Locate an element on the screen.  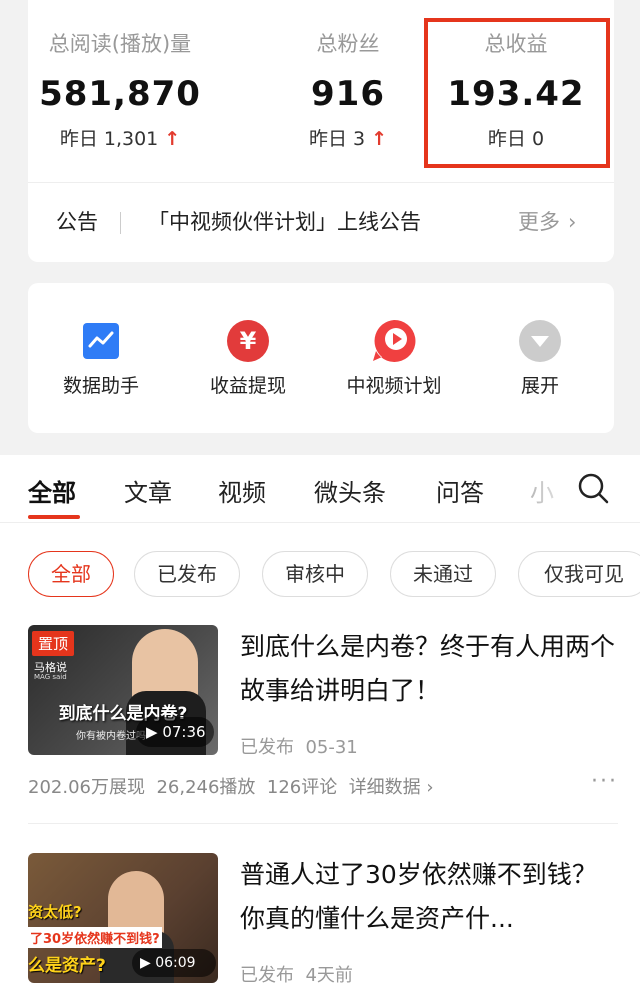
income-highlight-box is located at coordinates (517, 93).